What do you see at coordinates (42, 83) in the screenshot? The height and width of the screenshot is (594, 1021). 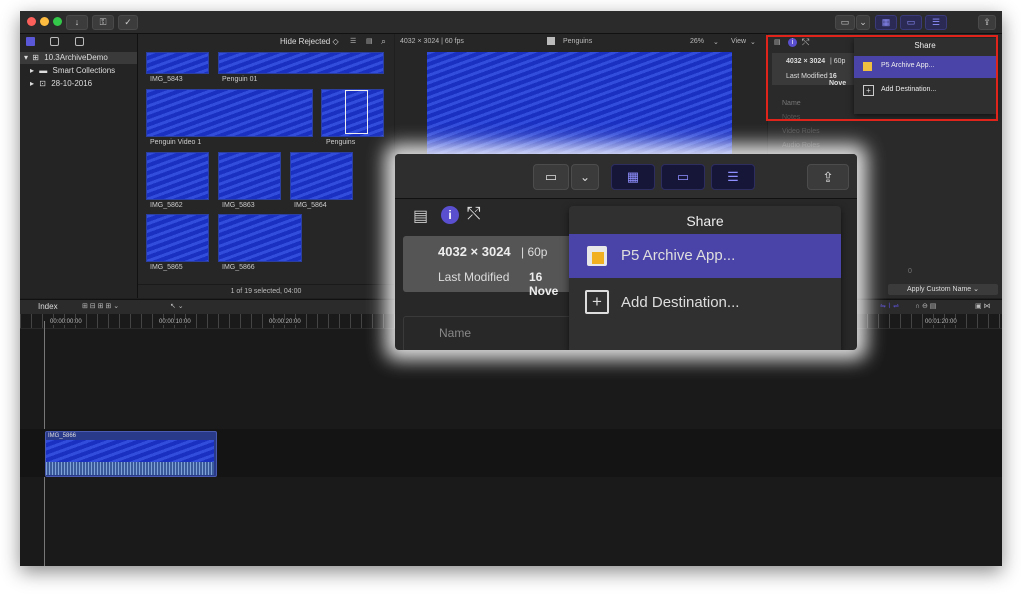 I see `event-icon: ⊡` at bounding box center [42, 83].